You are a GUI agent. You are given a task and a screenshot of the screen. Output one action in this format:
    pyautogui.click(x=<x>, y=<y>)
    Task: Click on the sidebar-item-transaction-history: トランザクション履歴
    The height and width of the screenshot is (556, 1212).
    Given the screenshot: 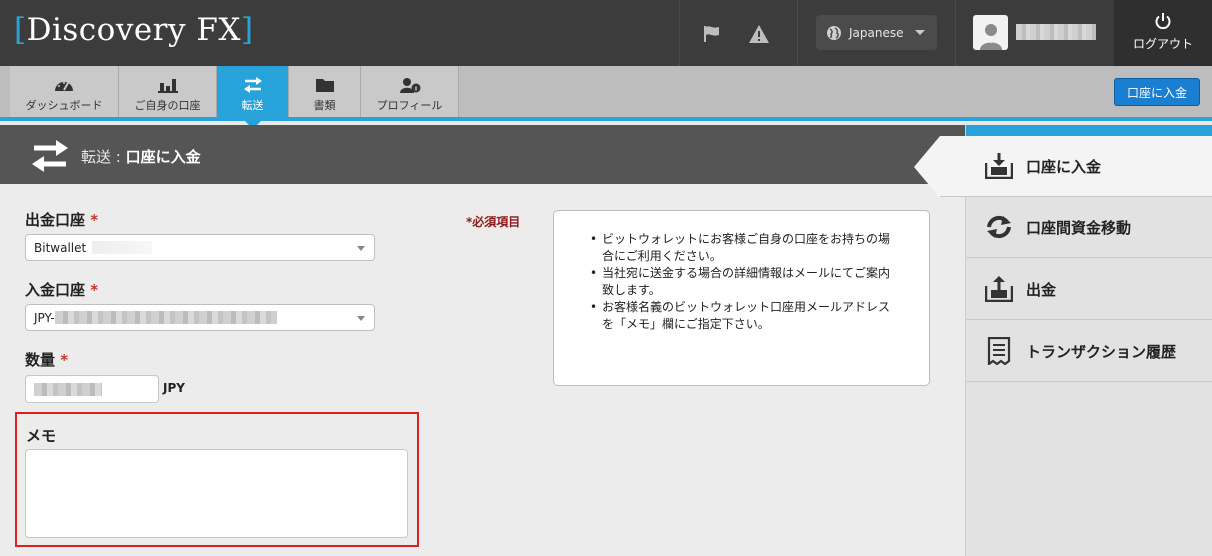 What is the action you would take?
    pyautogui.click(x=1089, y=351)
    